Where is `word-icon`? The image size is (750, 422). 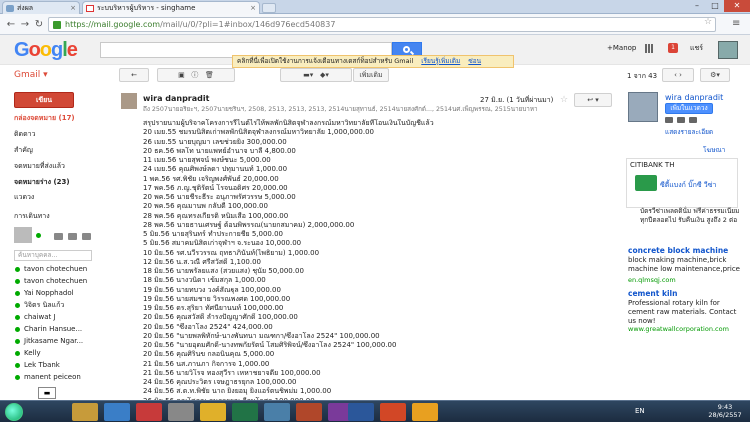 word-icon is located at coordinates (361, 412).